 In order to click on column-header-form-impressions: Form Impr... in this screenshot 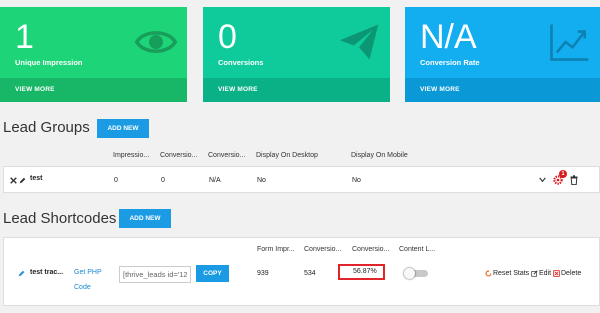, I will do `click(276, 249)`.